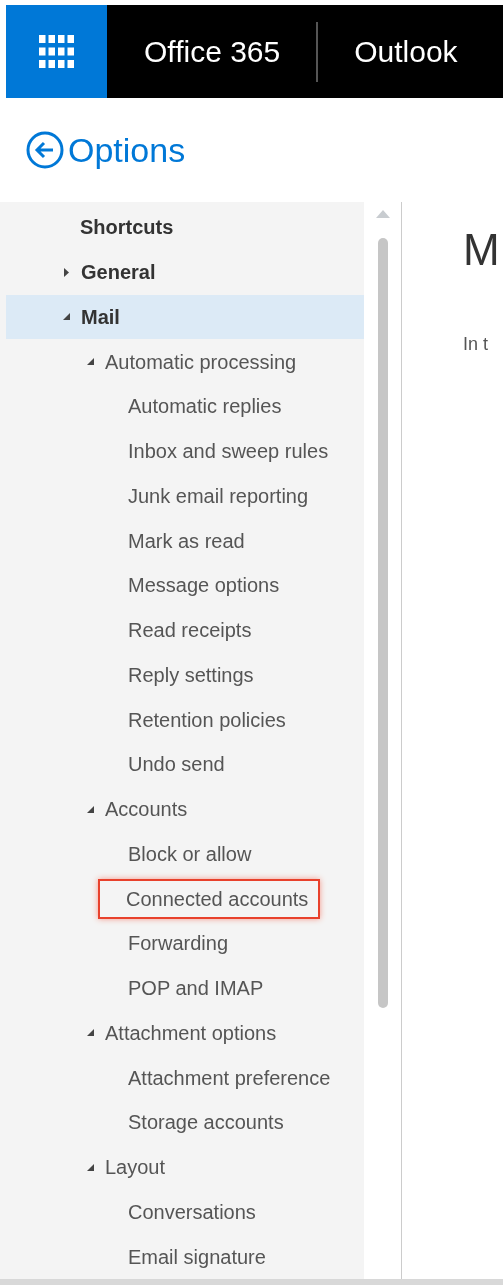 This screenshot has width=503, height=1285. I want to click on tree-item: Message options, so click(204, 585).